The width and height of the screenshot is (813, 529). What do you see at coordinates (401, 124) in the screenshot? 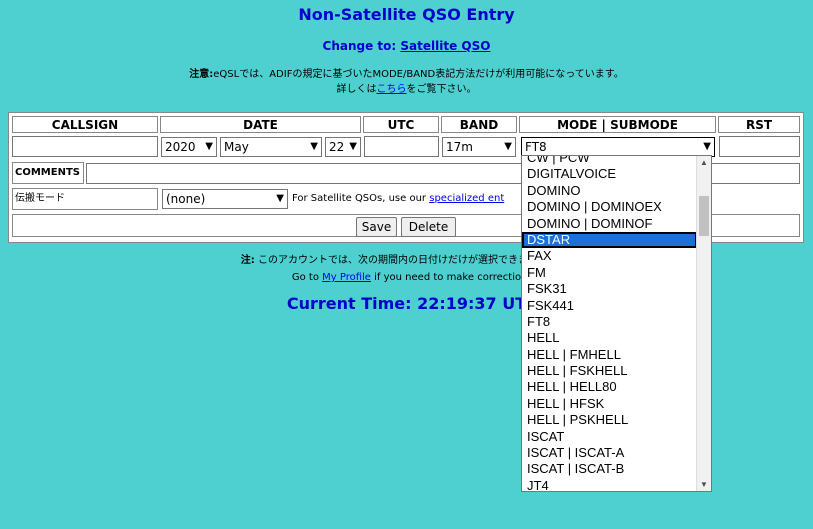
I see `header-utc: UTC` at bounding box center [401, 124].